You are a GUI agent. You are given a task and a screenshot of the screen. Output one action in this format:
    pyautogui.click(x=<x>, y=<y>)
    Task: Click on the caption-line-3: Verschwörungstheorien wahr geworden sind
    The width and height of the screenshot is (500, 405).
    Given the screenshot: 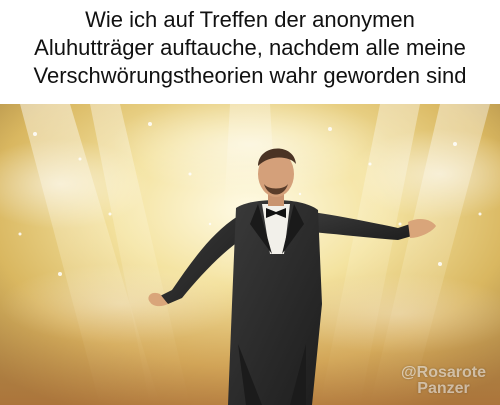 What is the action you would take?
    pyautogui.click(x=250, y=75)
    